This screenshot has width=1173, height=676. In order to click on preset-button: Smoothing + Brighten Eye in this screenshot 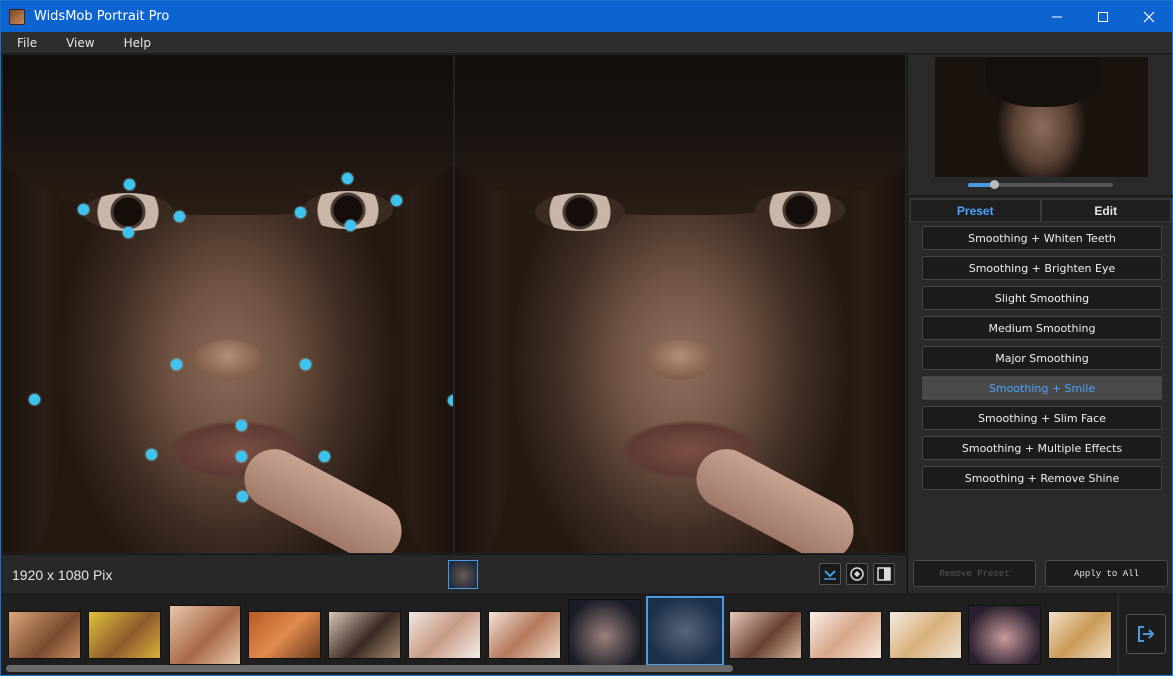, I will do `click(1042, 268)`.